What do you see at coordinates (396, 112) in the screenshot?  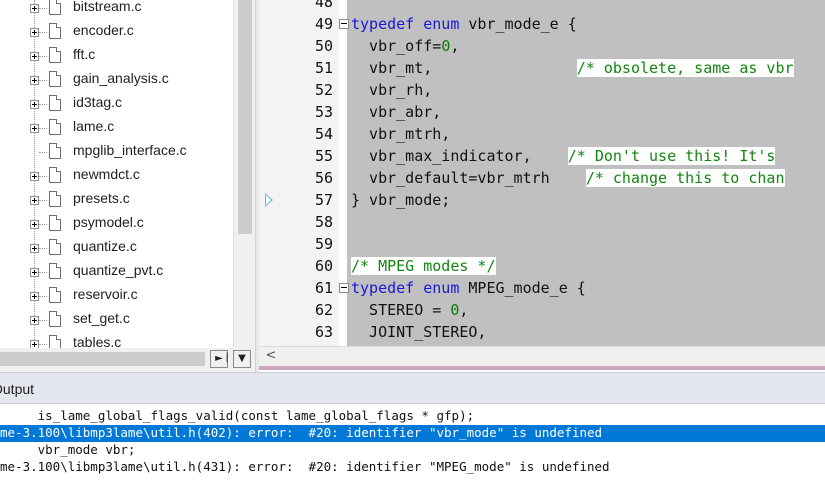 I see `code-line: vbr_abr,` at bounding box center [396, 112].